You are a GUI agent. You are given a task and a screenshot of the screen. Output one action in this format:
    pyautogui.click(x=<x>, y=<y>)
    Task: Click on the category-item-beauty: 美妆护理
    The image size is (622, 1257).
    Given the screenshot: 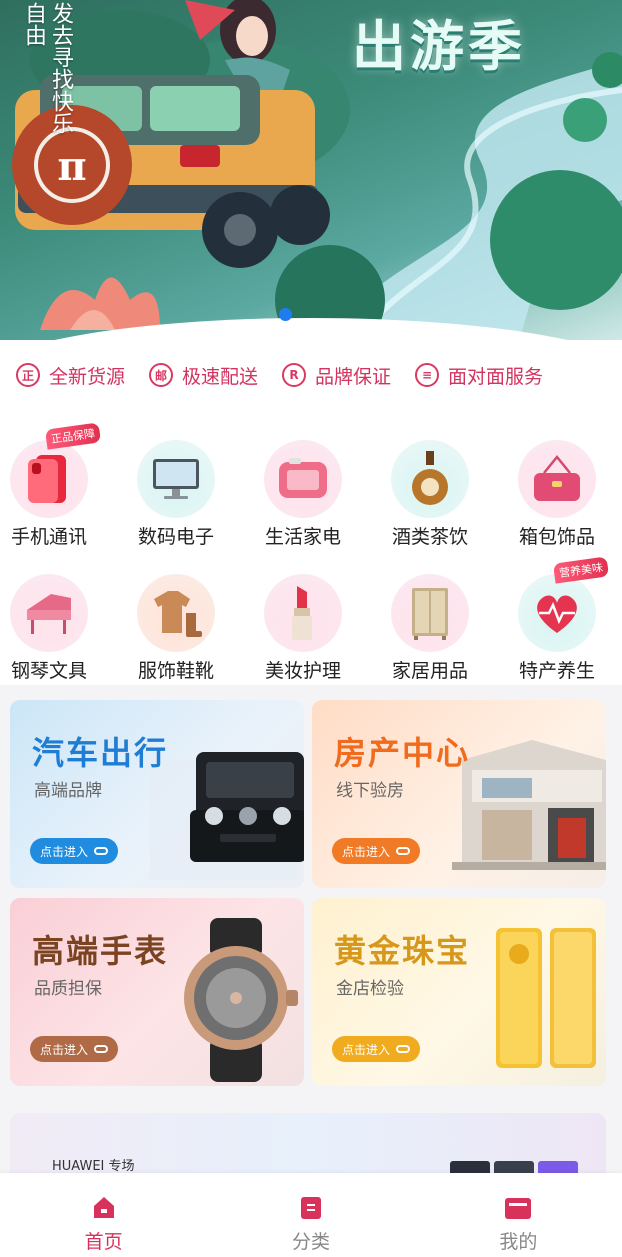 What is the action you would take?
    pyautogui.click(x=303, y=628)
    